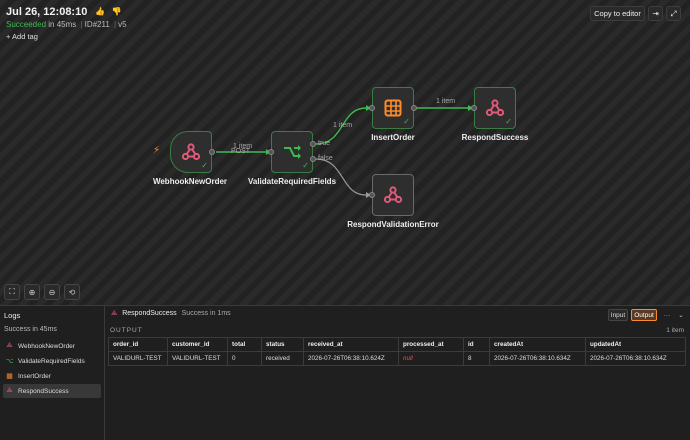  I want to click on input-tab: Input, so click(618, 315).